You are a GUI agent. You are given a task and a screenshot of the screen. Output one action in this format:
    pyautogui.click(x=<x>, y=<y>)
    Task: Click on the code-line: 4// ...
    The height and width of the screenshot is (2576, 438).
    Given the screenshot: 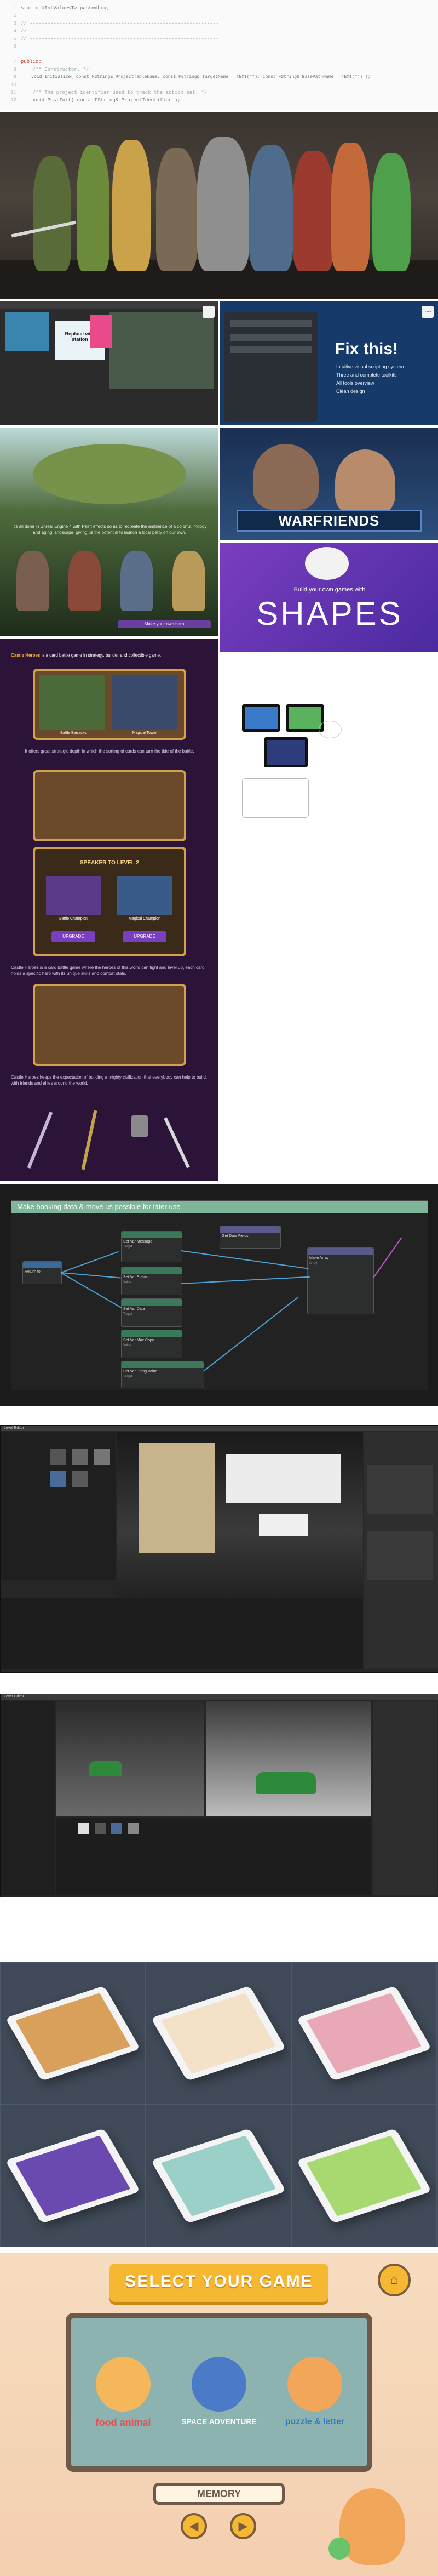 What is the action you would take?
    pyautogui.click(x=26, y=31)
    